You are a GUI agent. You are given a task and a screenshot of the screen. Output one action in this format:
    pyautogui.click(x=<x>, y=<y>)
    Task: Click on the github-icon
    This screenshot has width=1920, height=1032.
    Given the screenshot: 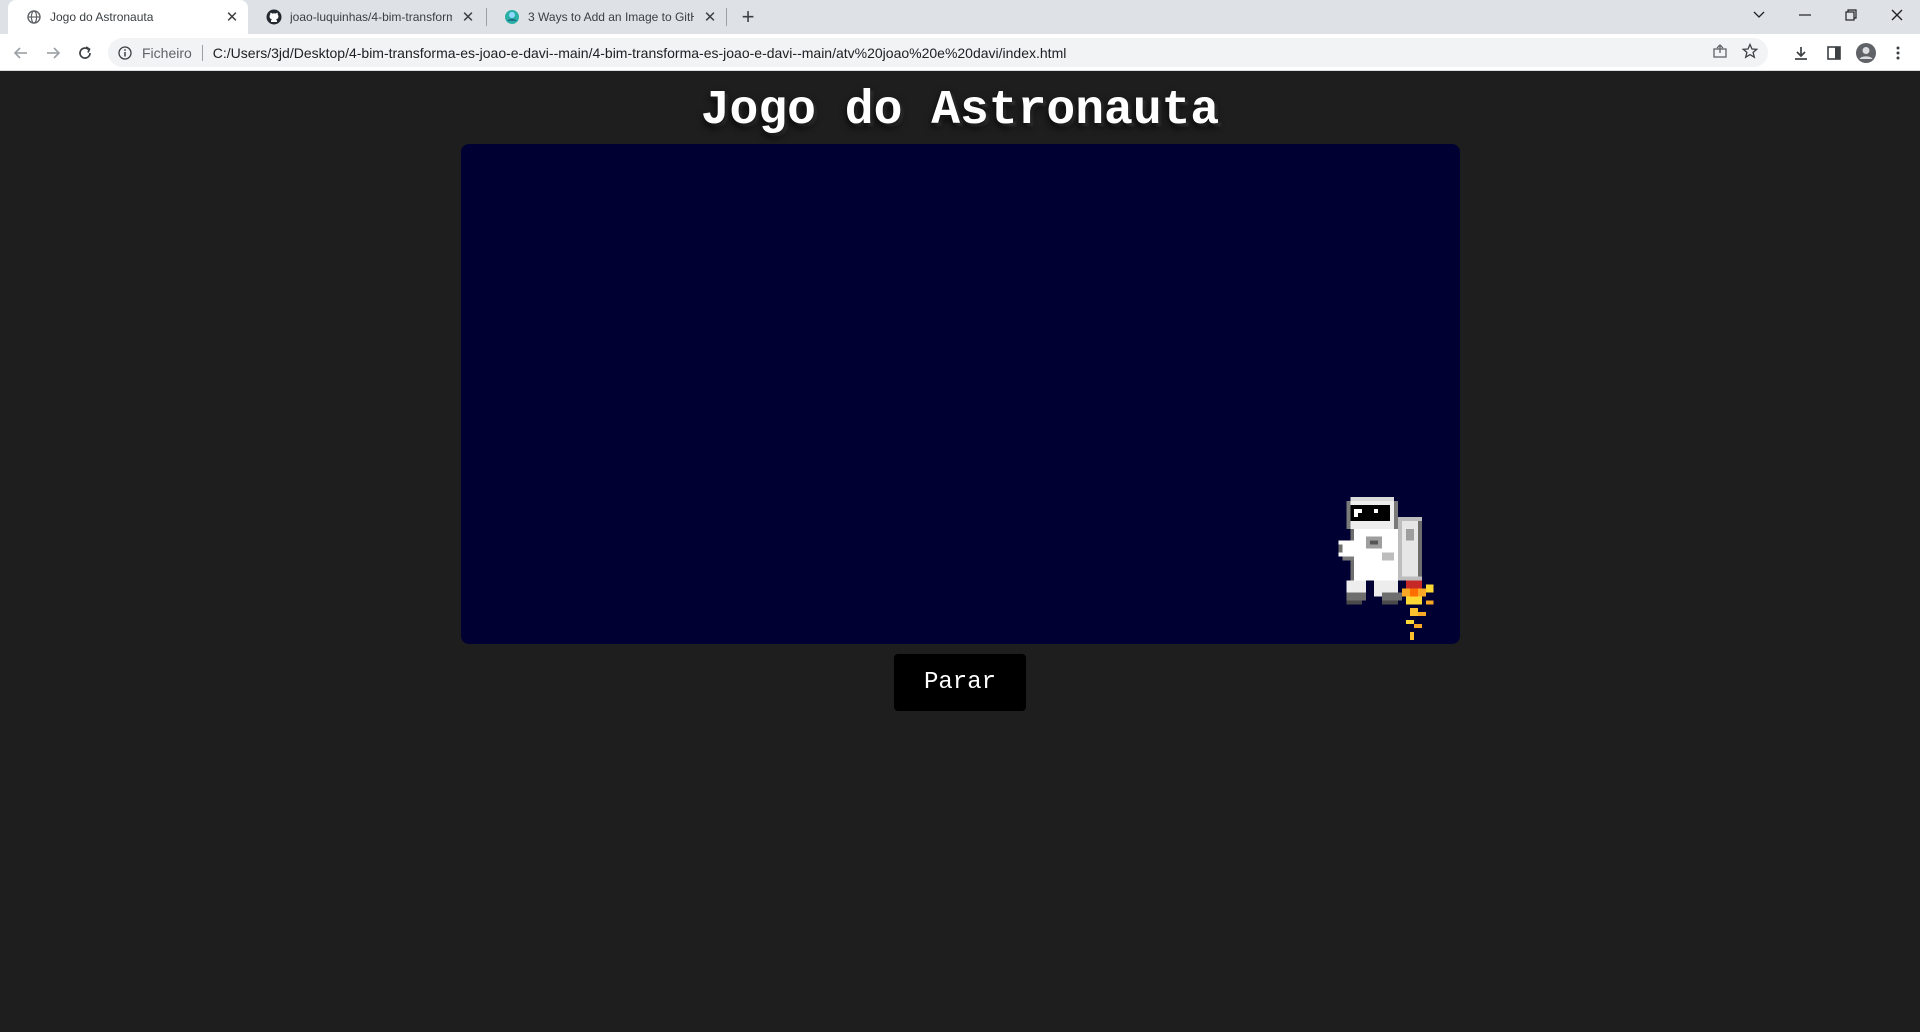 What is the action you would take?
    pyautogui.click(x=274, y=17)
    